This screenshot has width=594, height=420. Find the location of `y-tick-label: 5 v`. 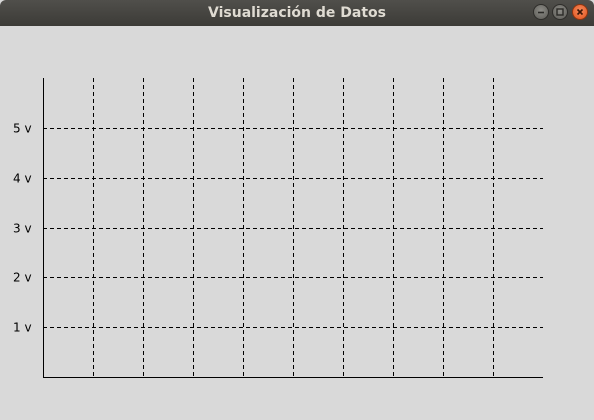

y-tick-label: 5 v is located at coordinates (22, 129).